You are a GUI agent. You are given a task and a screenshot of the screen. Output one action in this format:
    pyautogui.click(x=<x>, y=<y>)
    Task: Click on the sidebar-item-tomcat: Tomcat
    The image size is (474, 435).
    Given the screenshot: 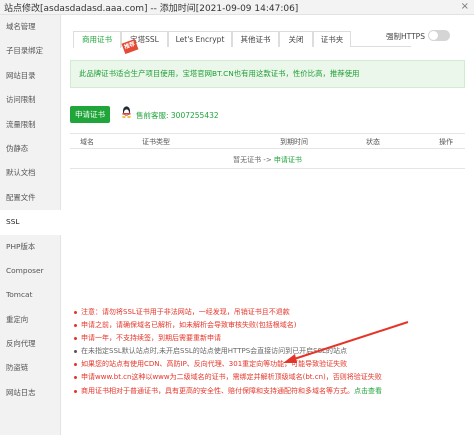 What is the action you would take?
    pyautogui.click(x=30, y=295)
    